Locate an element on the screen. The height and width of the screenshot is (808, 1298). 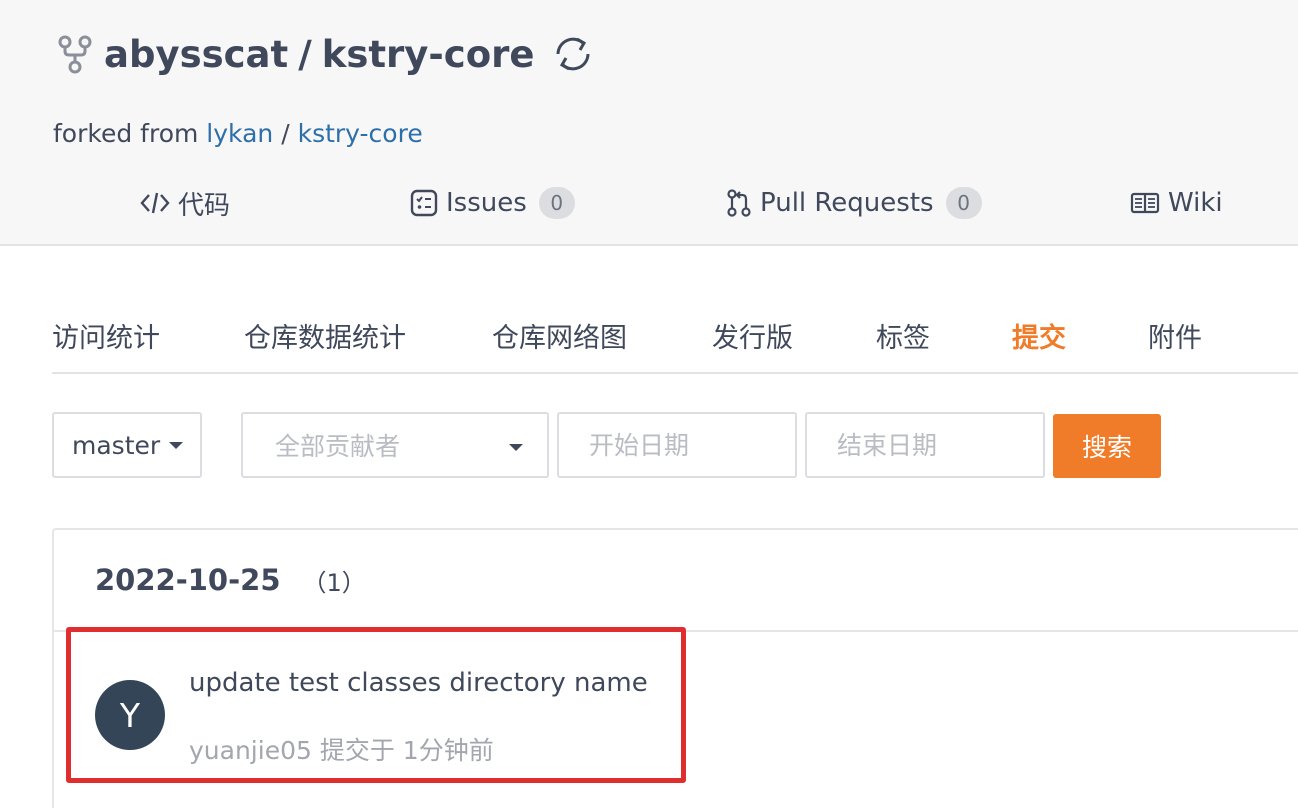
nav-pulls-label: Pull Requests is located at coordinates (847, 203).